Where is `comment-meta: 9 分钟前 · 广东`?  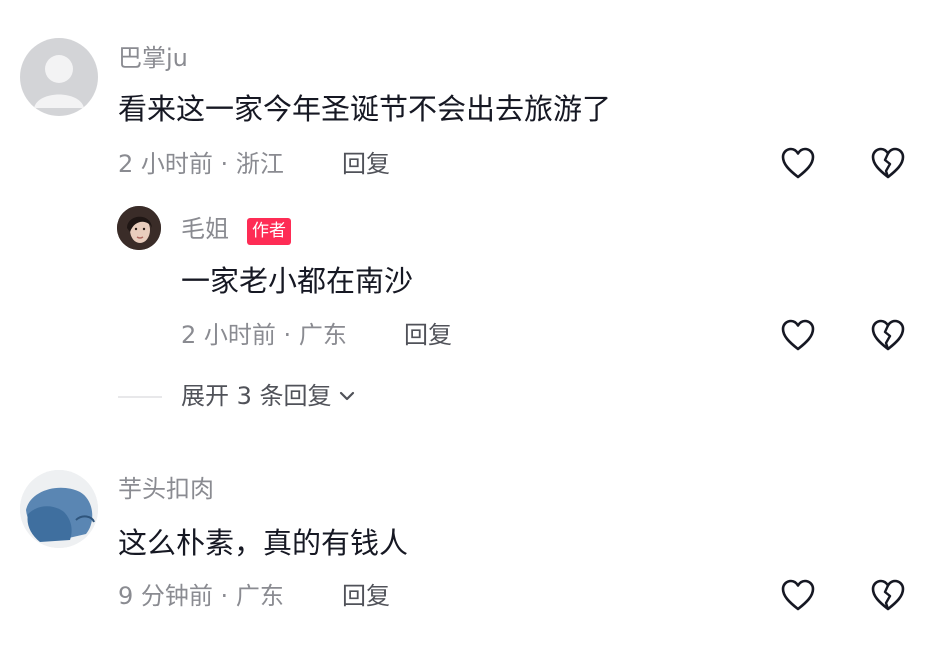
comment-meta: 9 分钟前 · 广东 is located at coordinates (201, 596).